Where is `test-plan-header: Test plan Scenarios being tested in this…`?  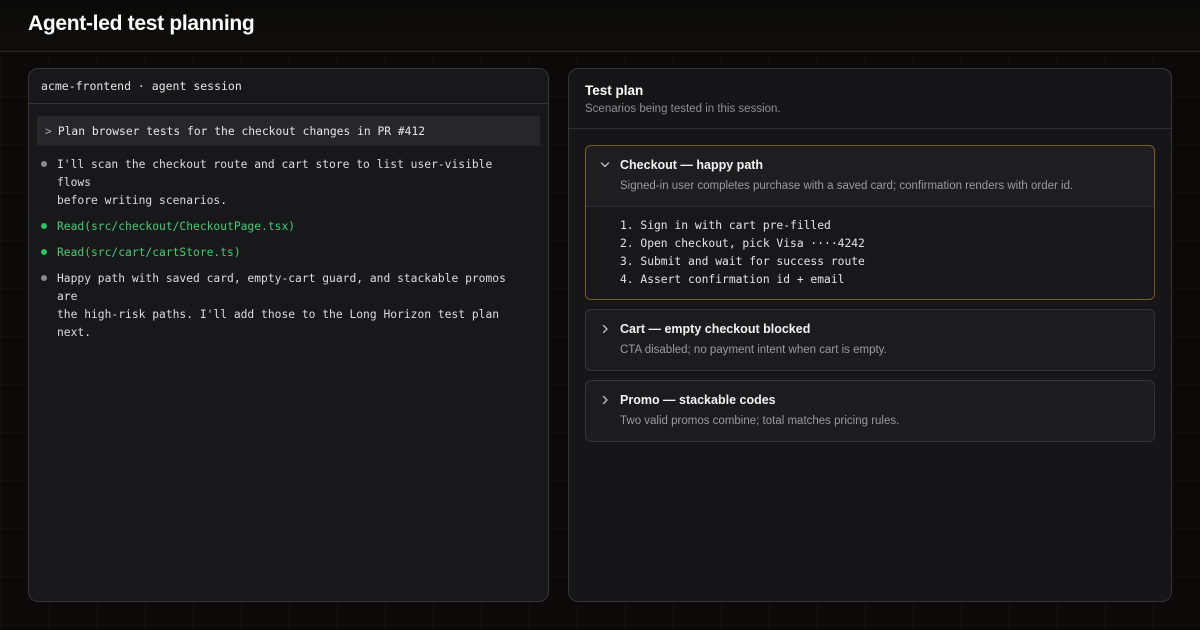 test-plan-header: Test plan Scenarios being tested in this… is located at coordinates (870, 99).